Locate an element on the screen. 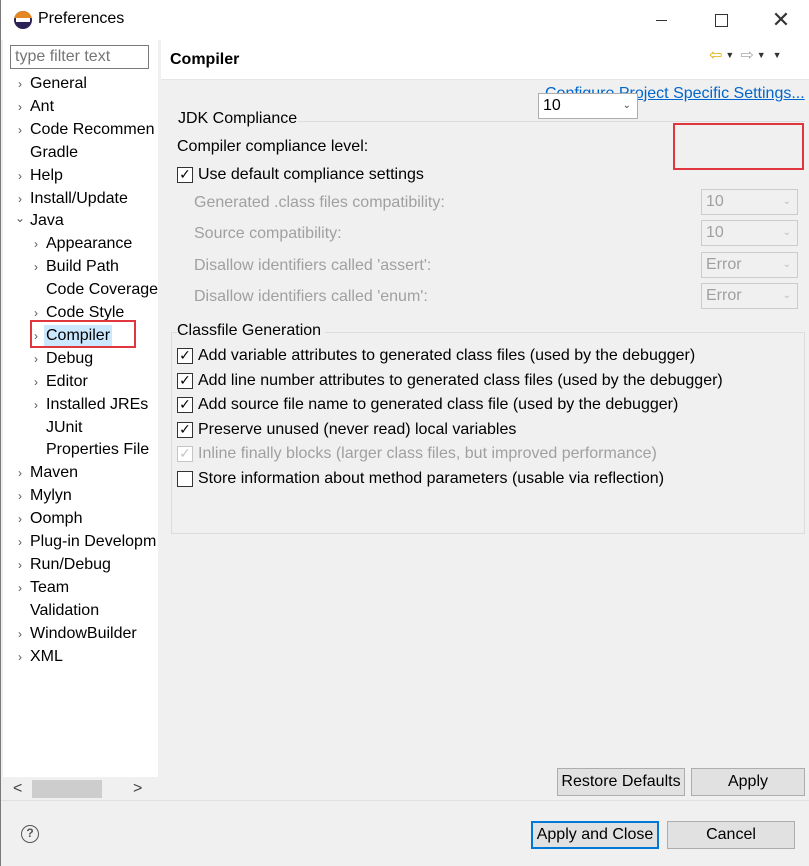 This screenshot has height=866, width=809. tree-item: › Debug is located at coordinates (80, 359).